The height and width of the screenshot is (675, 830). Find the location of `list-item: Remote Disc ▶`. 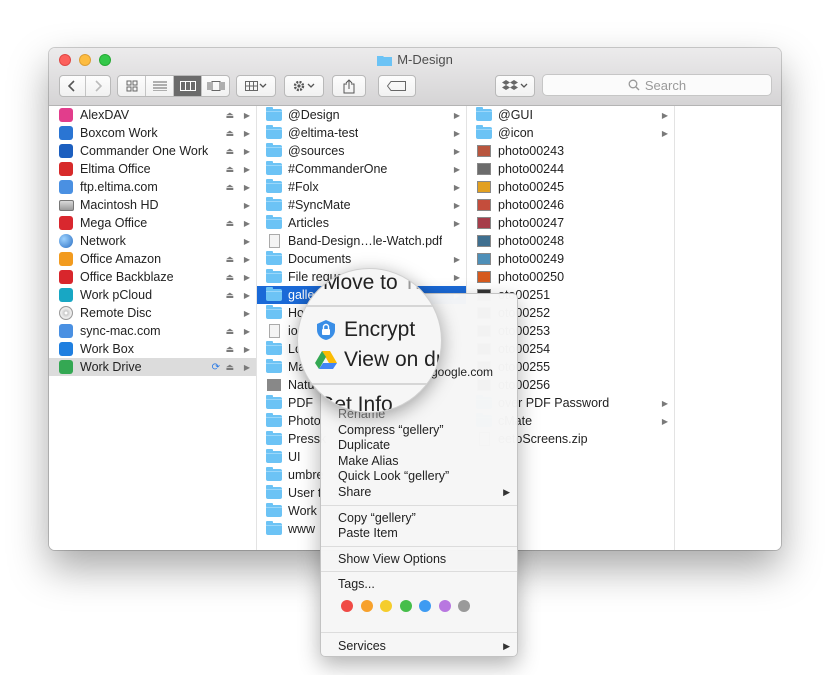

list-item: Remote Disc ▶ is located at coordinates (152, 313).